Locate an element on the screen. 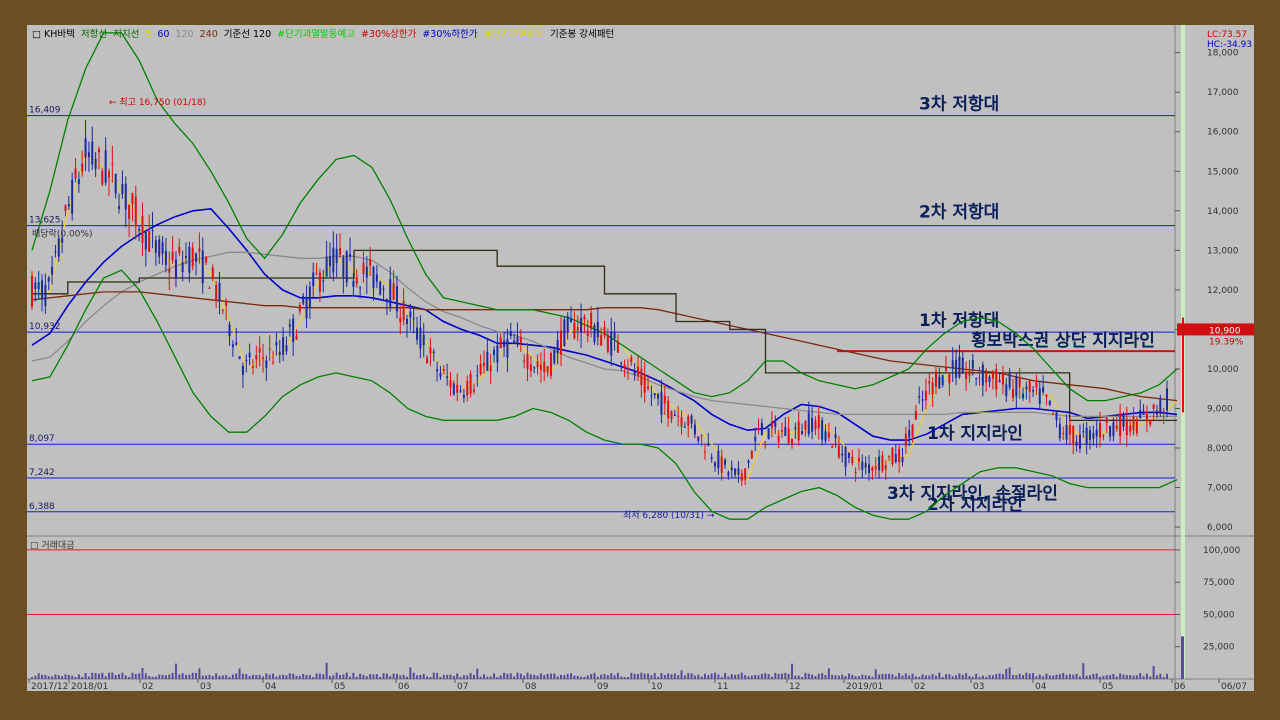 The image size is (1280, 720). low-marker: 최저 6,280 (10/31) → is located at coordinates (669, 515).